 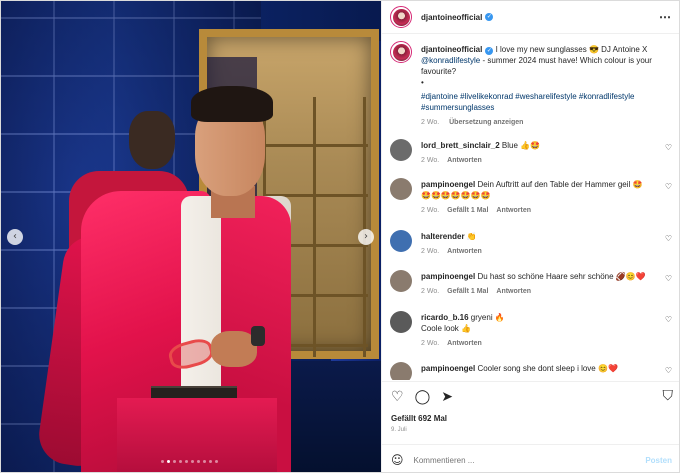 I want to click on comment-text-line2: 🤩🤩🤩🤩🤩🤩🤩, so click(x=456, y=195).